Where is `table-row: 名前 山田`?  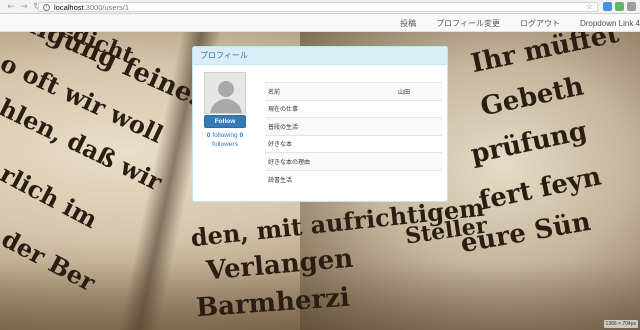
table-row: 名前 山田 is located at coordinates (353, 91).